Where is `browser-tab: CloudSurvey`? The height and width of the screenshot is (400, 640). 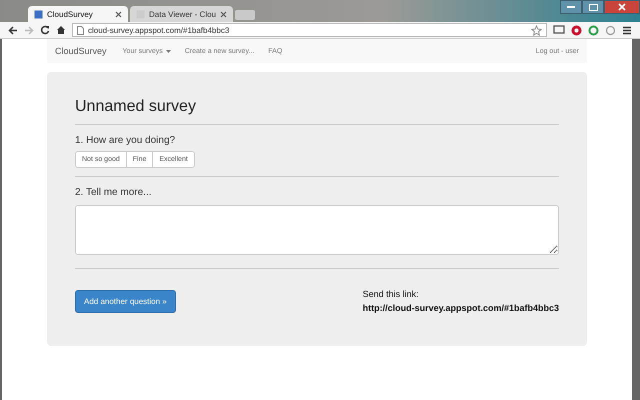 browser-tab: CloudSurvey is located at coordinates (78, 14).